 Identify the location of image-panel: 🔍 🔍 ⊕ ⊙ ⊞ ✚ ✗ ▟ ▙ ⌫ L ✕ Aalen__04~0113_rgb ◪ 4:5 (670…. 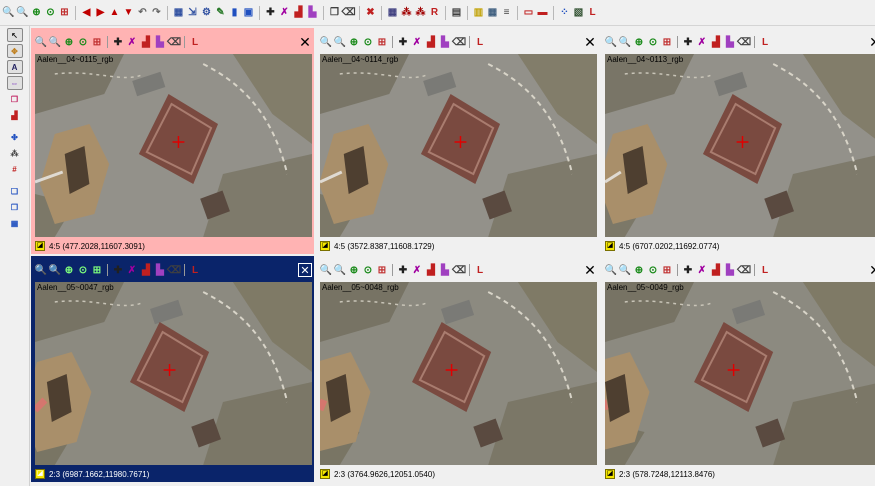
(738, 141).